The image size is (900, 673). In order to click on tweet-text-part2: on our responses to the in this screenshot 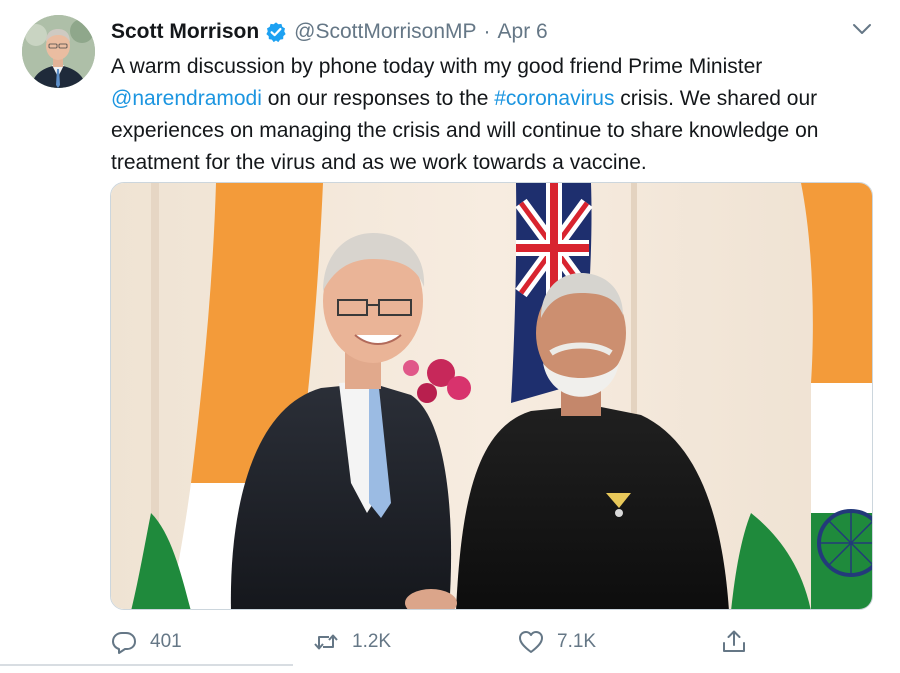, I will do `click(378, 98)`.